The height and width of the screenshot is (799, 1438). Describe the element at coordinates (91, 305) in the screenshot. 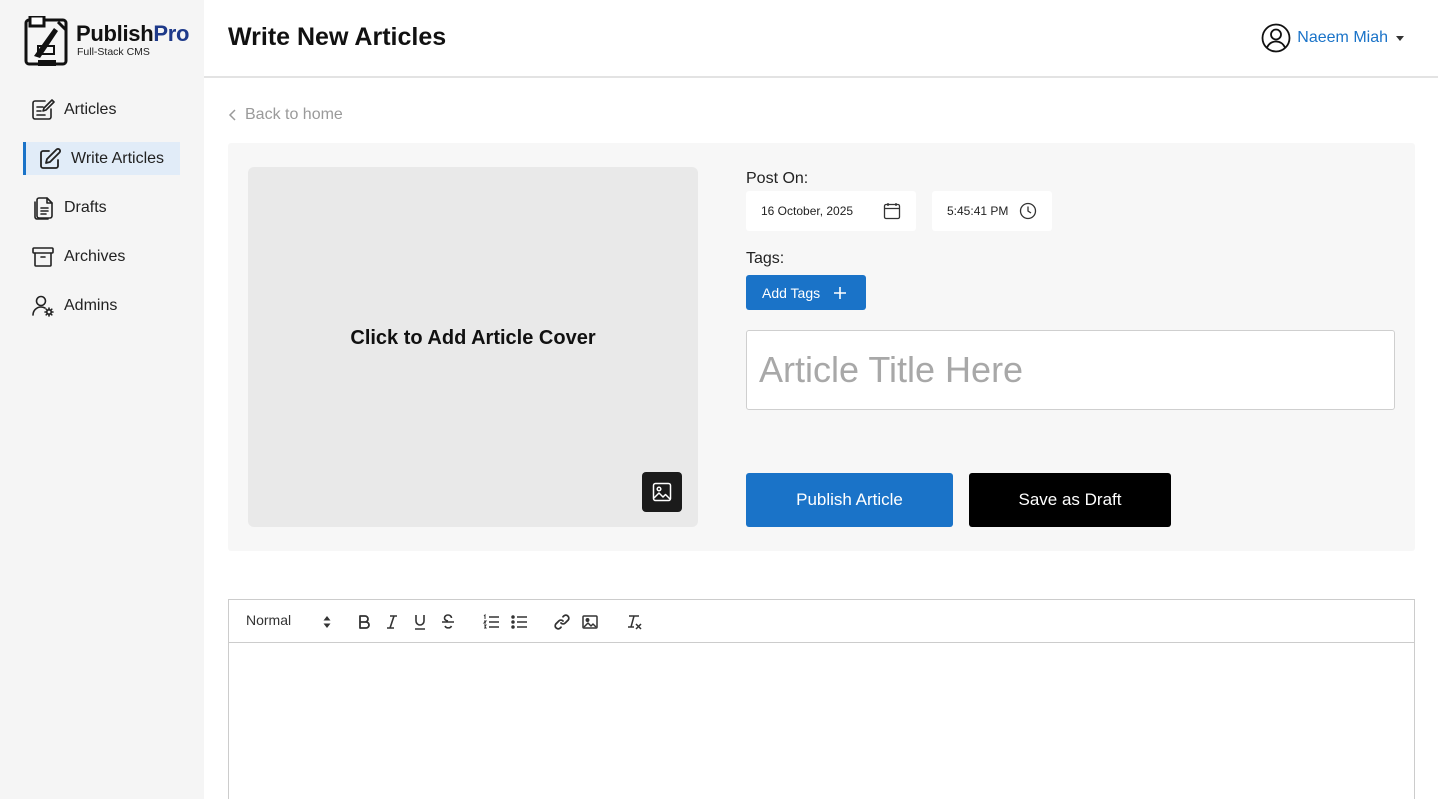

I see `sidebar-item-label: Admins` at that location.